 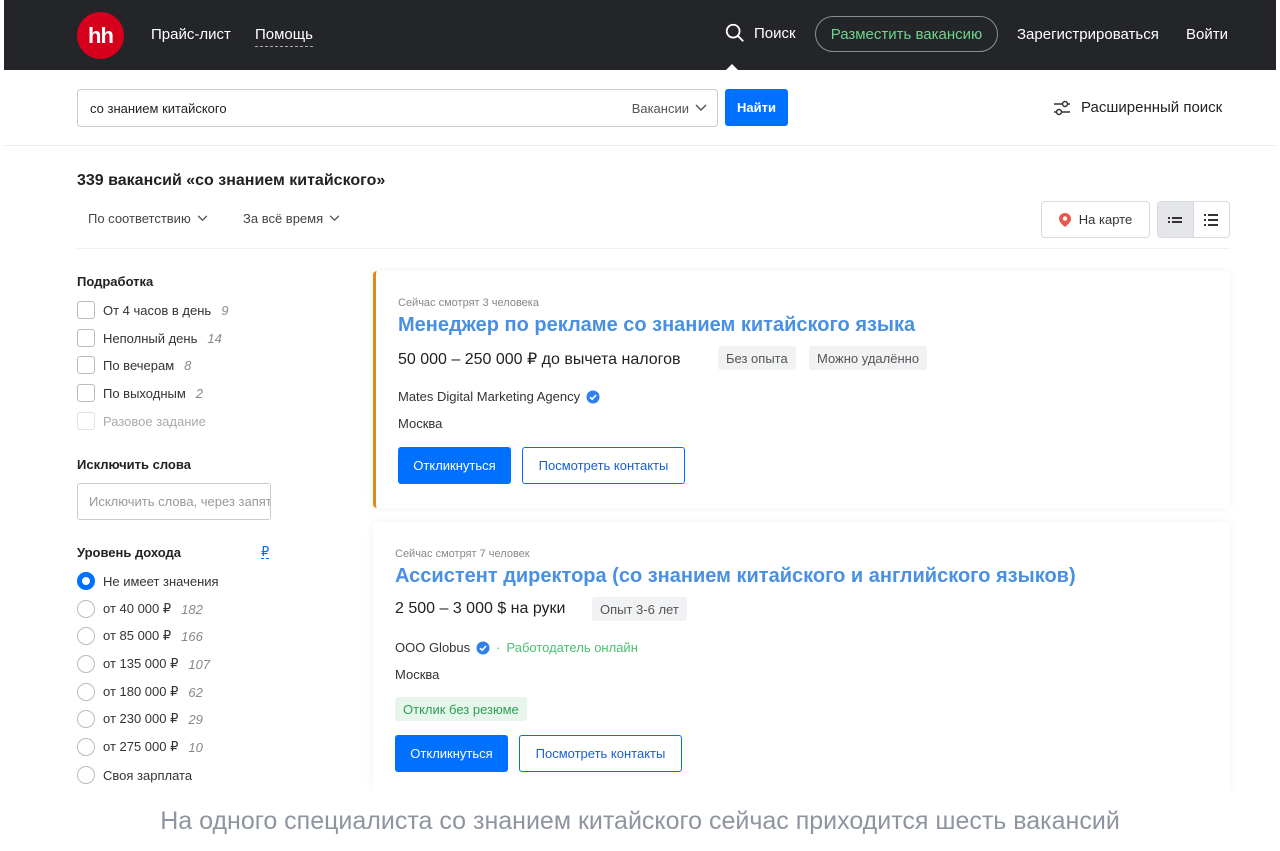 What do you see at coordinates (140, 719) in the screenshot?
I see `income-option: от 230 000 ₽ 29` at bounding box center [140, 719].